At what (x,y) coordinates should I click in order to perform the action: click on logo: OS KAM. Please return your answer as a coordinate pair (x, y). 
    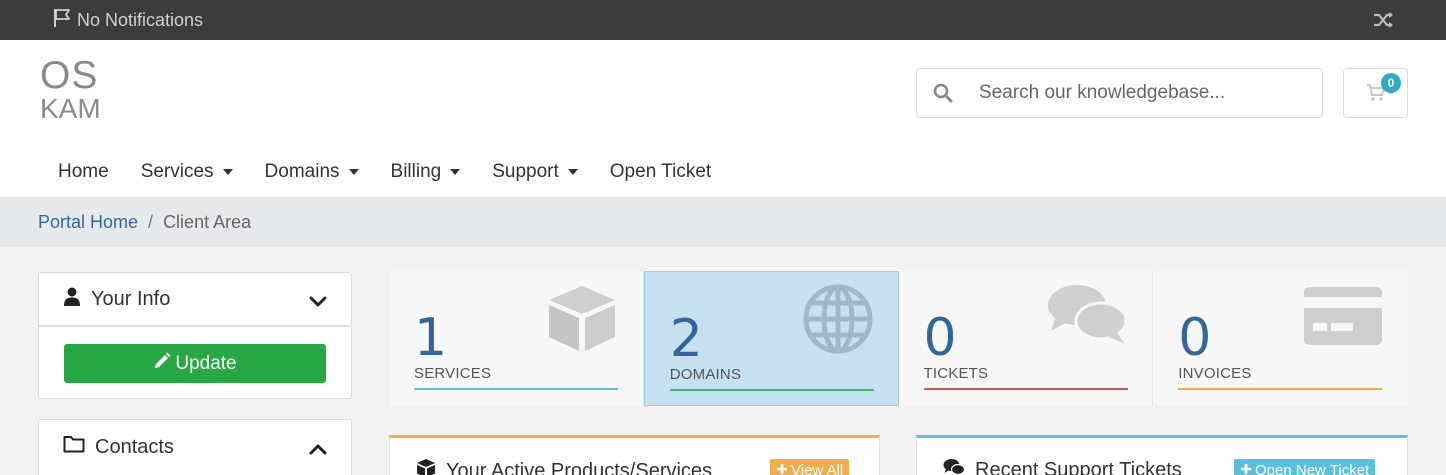
    Looking at the image, I should click on (80, 89).